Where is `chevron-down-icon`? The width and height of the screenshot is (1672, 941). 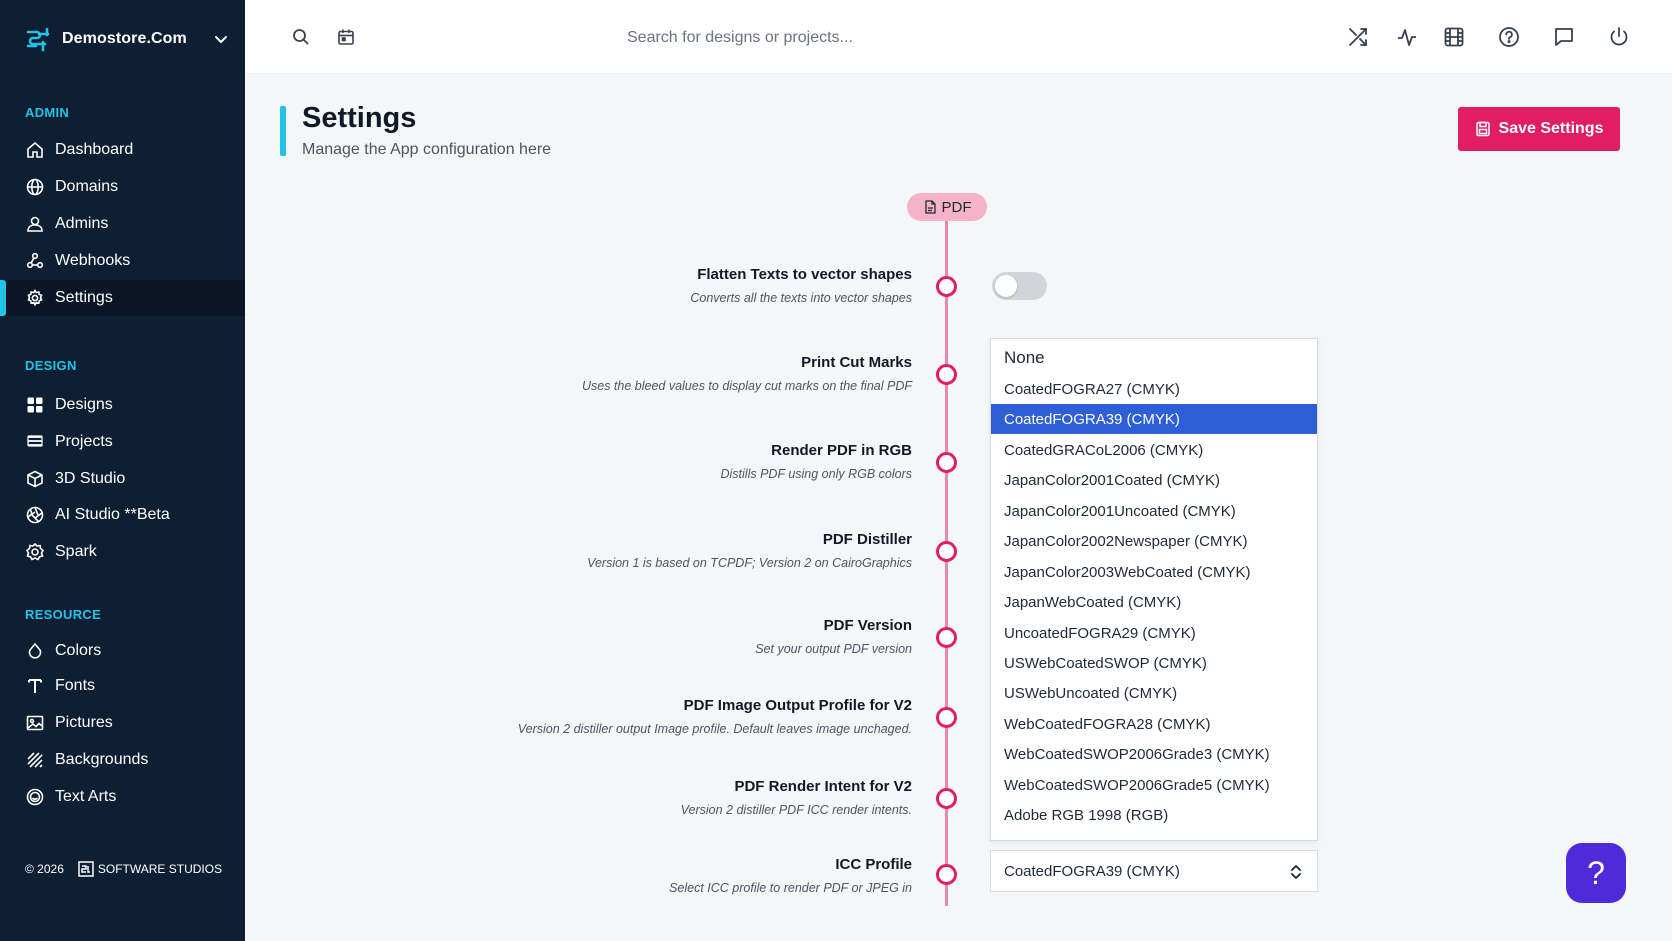 chevron-down-icon is located at coordinates (221, 39).